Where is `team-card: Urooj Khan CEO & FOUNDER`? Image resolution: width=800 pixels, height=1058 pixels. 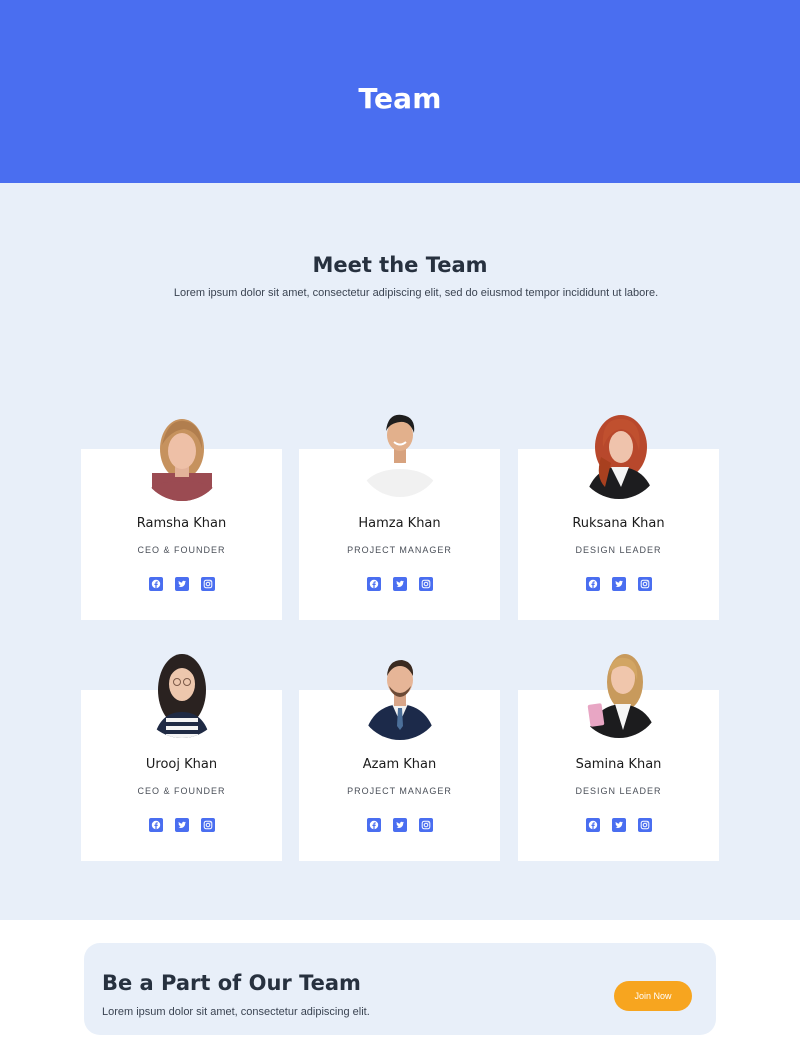 team-card: Urooj Khan CEO & FOUNDER is located at coordinates (181, 757).